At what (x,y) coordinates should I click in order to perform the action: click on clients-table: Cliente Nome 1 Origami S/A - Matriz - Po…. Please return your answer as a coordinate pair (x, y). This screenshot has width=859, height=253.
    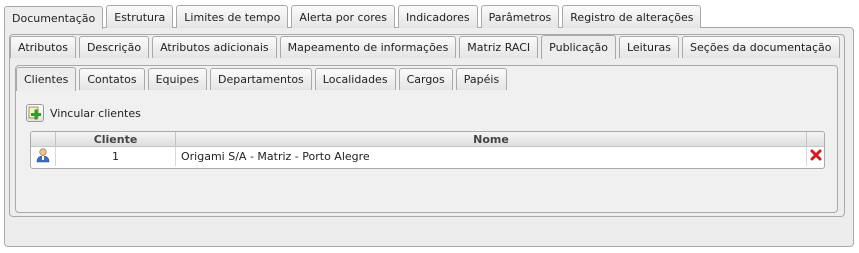
    Looking at the image, I should click on (427, 150).